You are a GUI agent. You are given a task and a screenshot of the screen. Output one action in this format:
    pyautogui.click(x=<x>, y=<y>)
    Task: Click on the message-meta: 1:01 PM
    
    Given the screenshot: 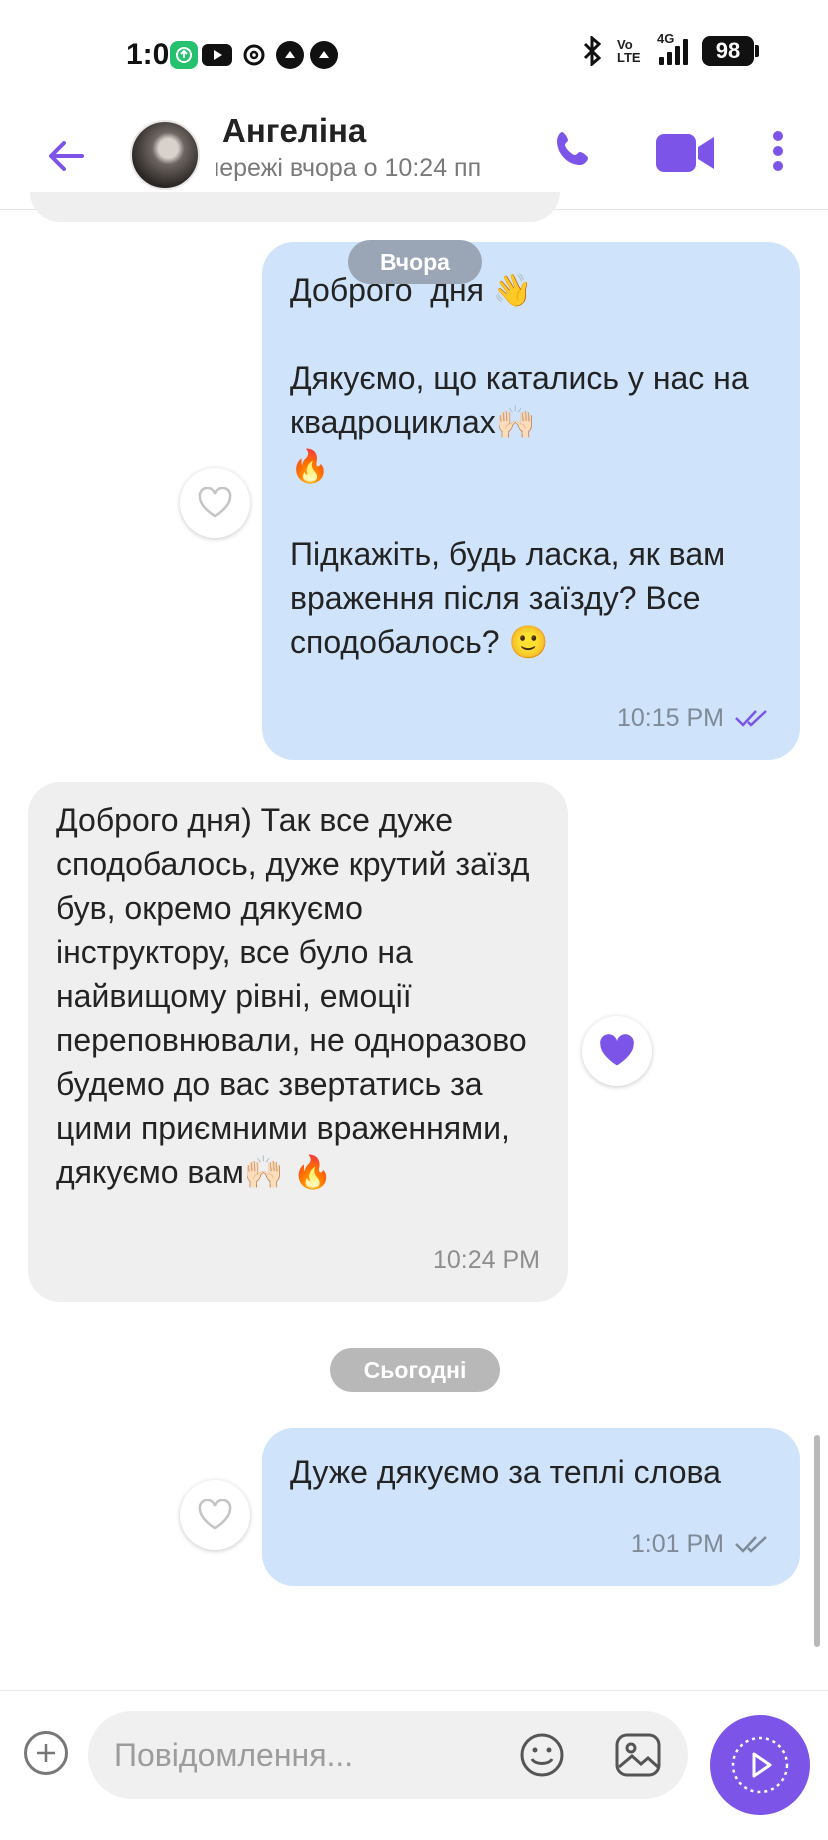 What is the action you would take?
    pyautogui.click(x=701, y=1544)
    